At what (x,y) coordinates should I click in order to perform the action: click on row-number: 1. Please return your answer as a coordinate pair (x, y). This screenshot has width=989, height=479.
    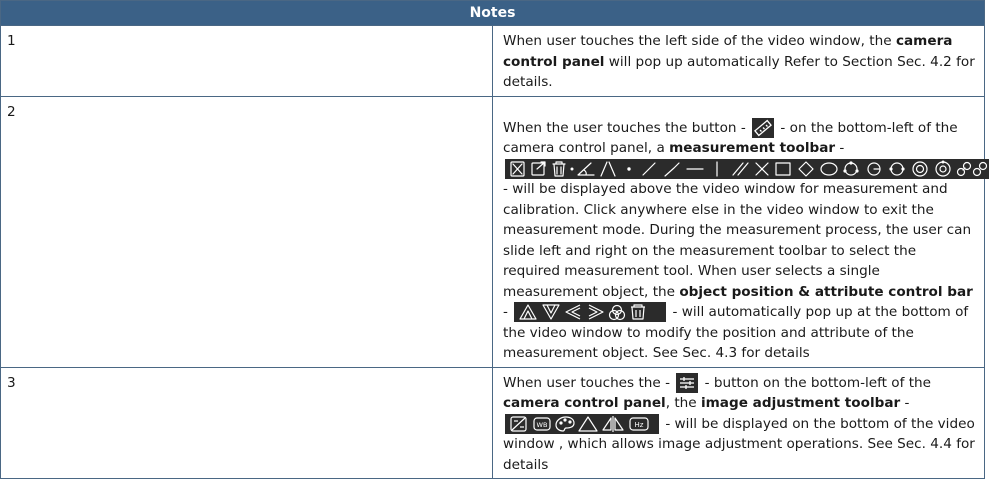
    Looking at the image, I should click on (246, 61).